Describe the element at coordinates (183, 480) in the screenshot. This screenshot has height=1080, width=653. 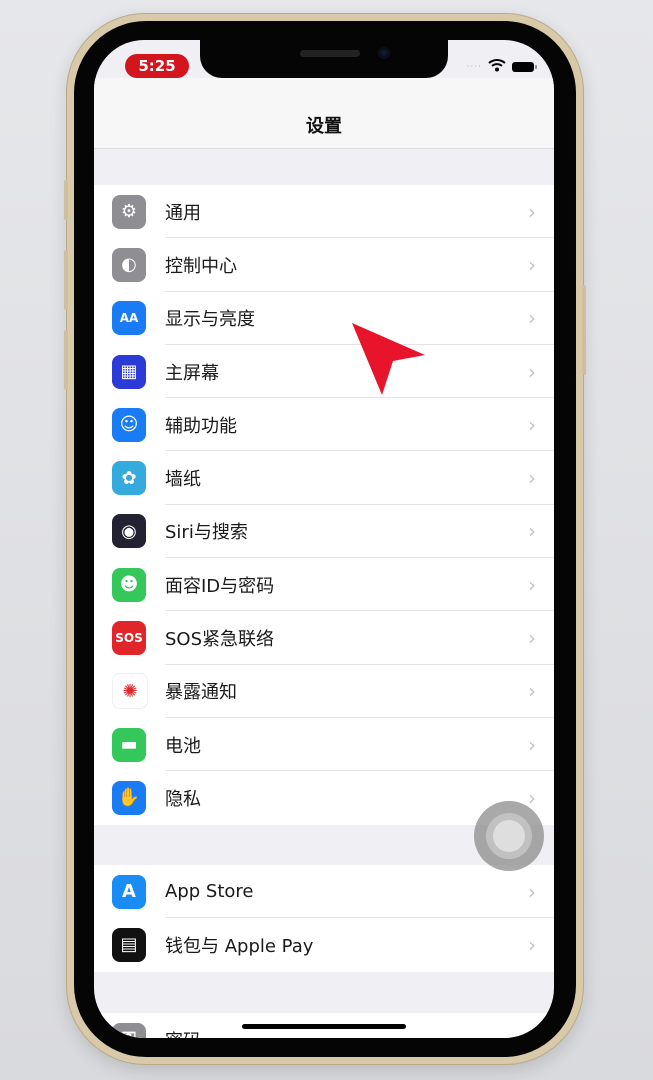
I see `settings-row-label: 墙纸` at that location.